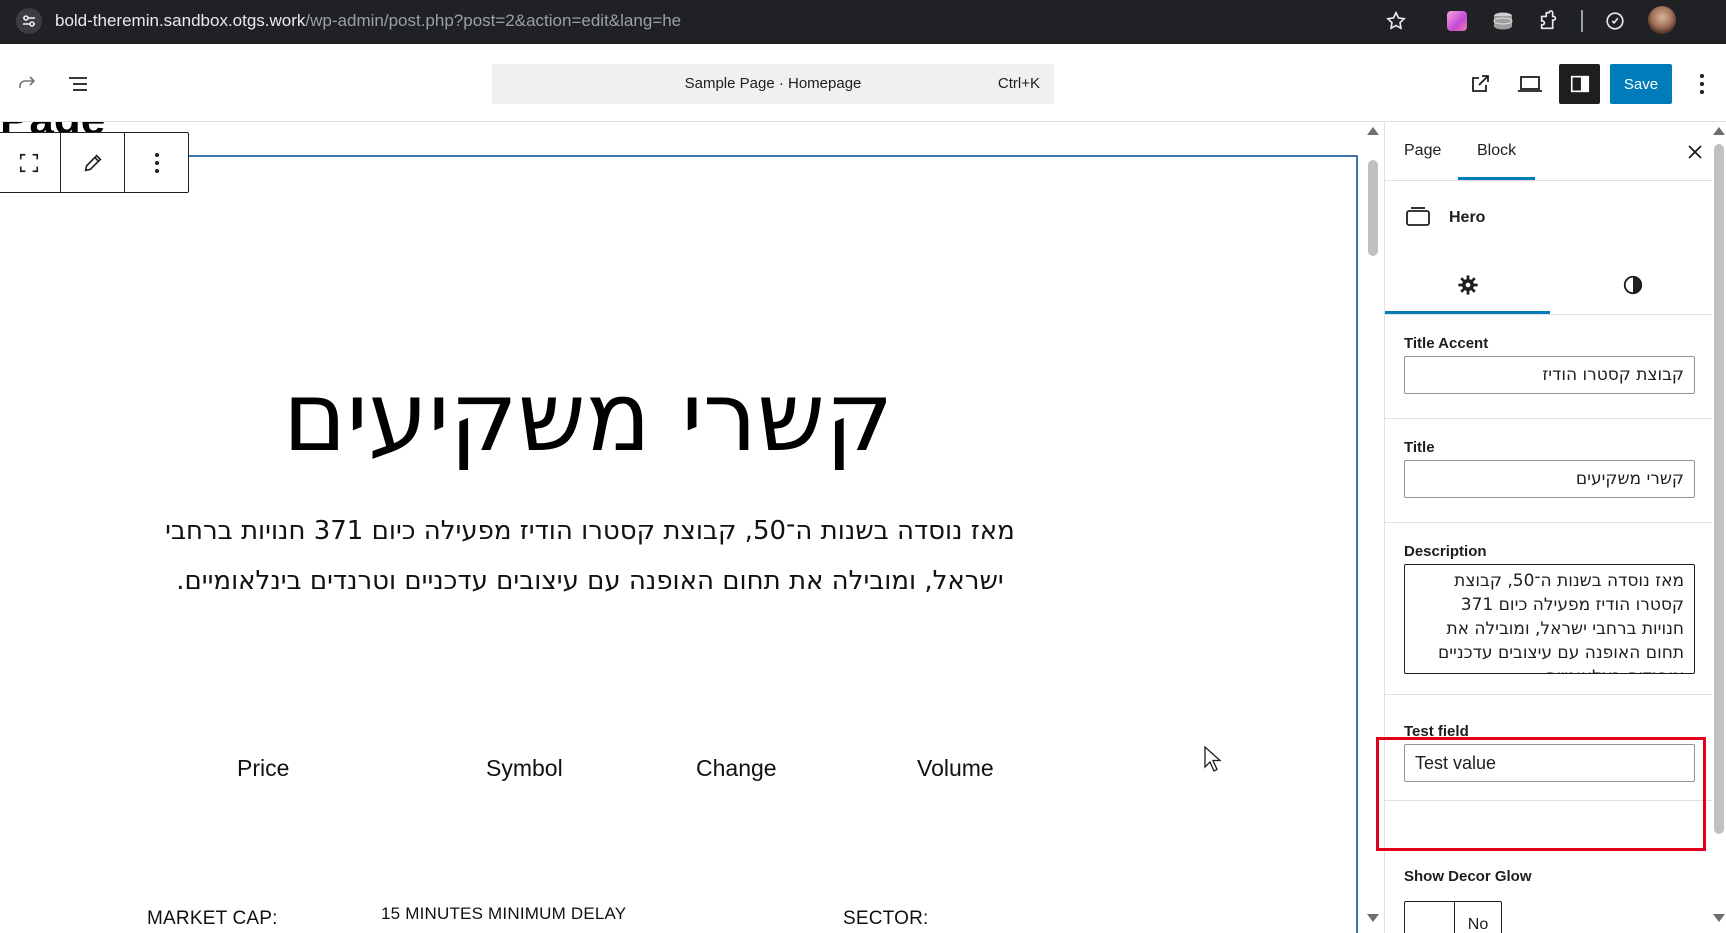 The height and width of the screenshot is (933, 1726). I want to click on field-row-title: Title, so click(1555, 470).